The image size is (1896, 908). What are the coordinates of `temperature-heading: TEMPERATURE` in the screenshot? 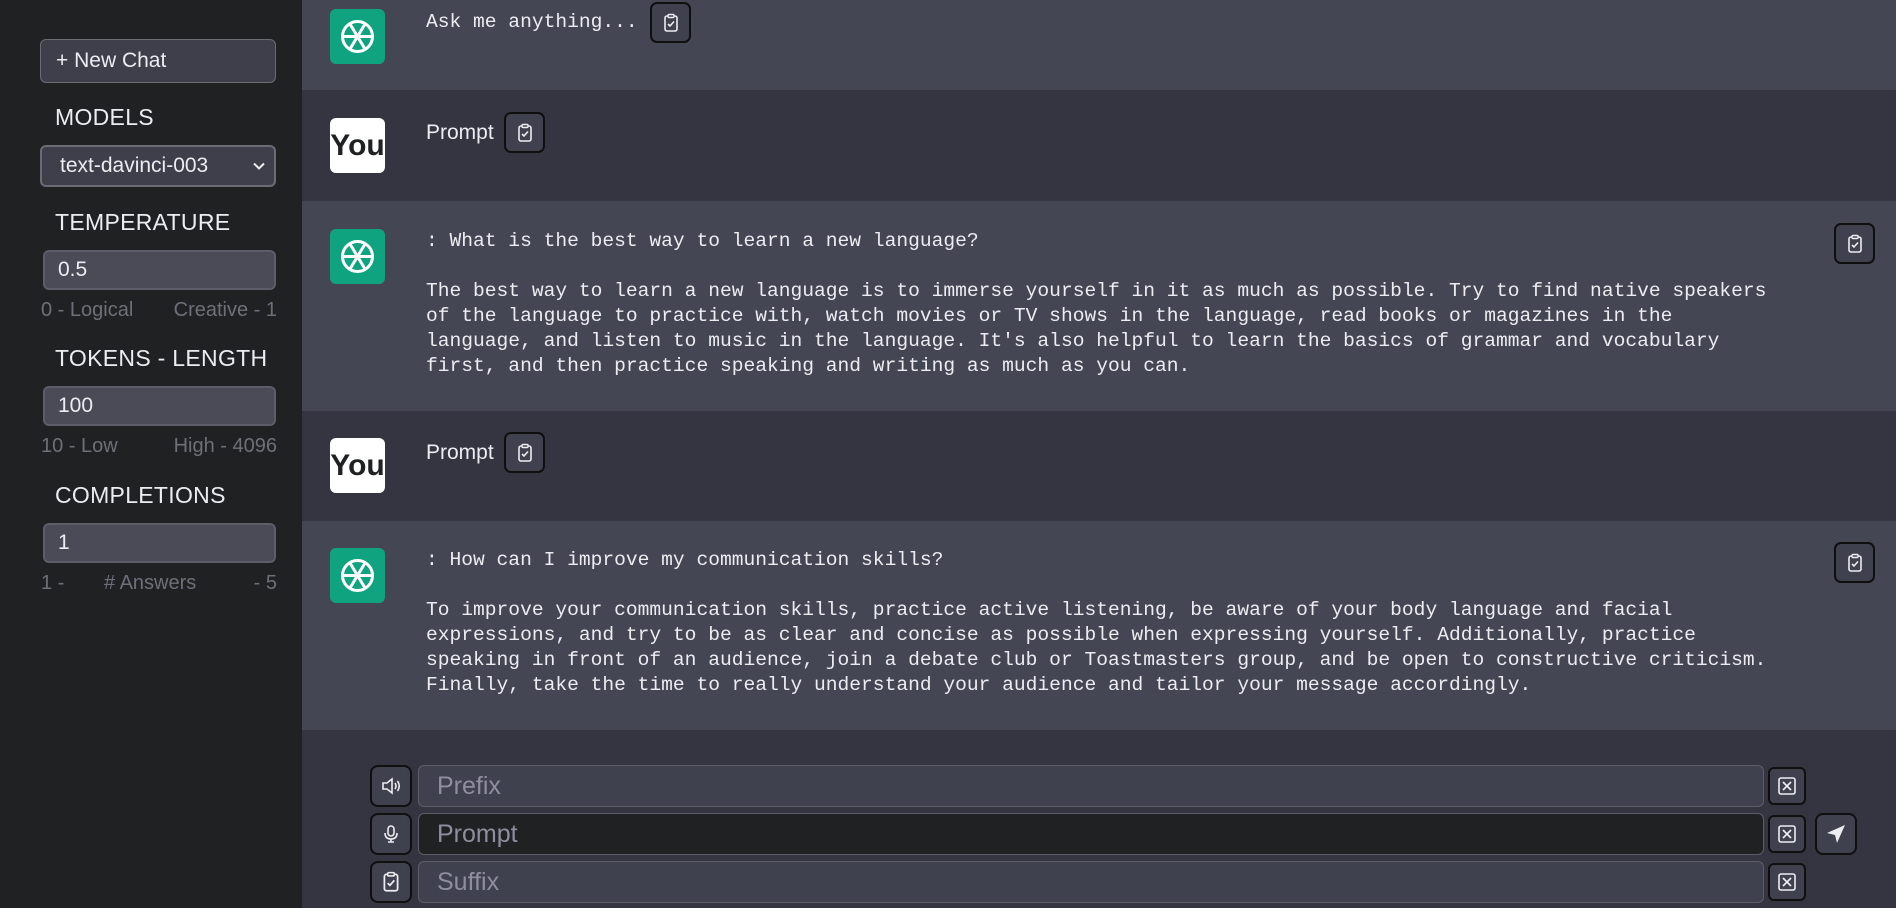 It's located at (143, 222).